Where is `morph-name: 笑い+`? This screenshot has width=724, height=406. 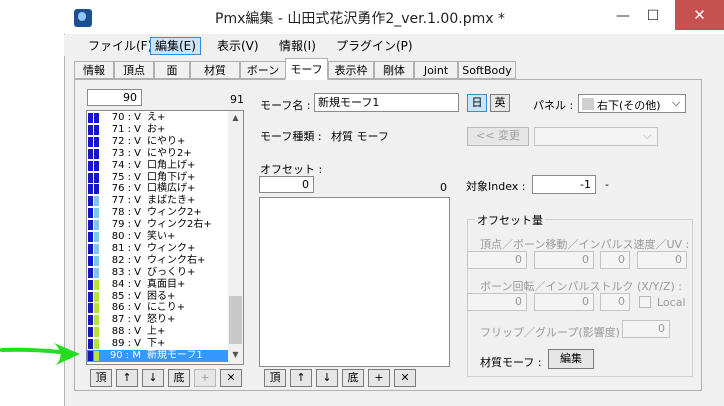 morph-name: 笑い+ is located at coordinates (161, 236).